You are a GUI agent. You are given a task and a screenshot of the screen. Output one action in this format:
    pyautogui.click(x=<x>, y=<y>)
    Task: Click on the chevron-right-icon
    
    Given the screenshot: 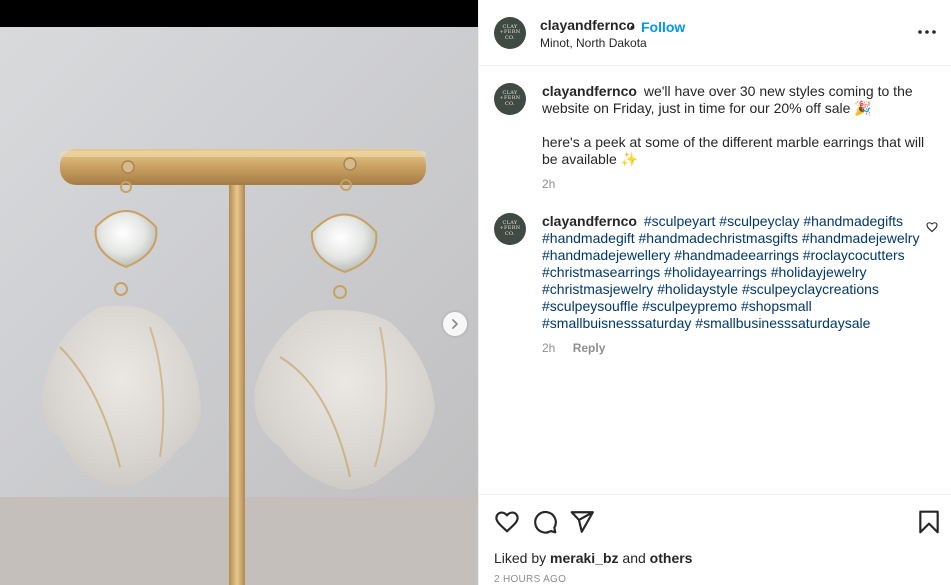 What is the action you would take?
    pyautogui.click(x=455, y=324)
    